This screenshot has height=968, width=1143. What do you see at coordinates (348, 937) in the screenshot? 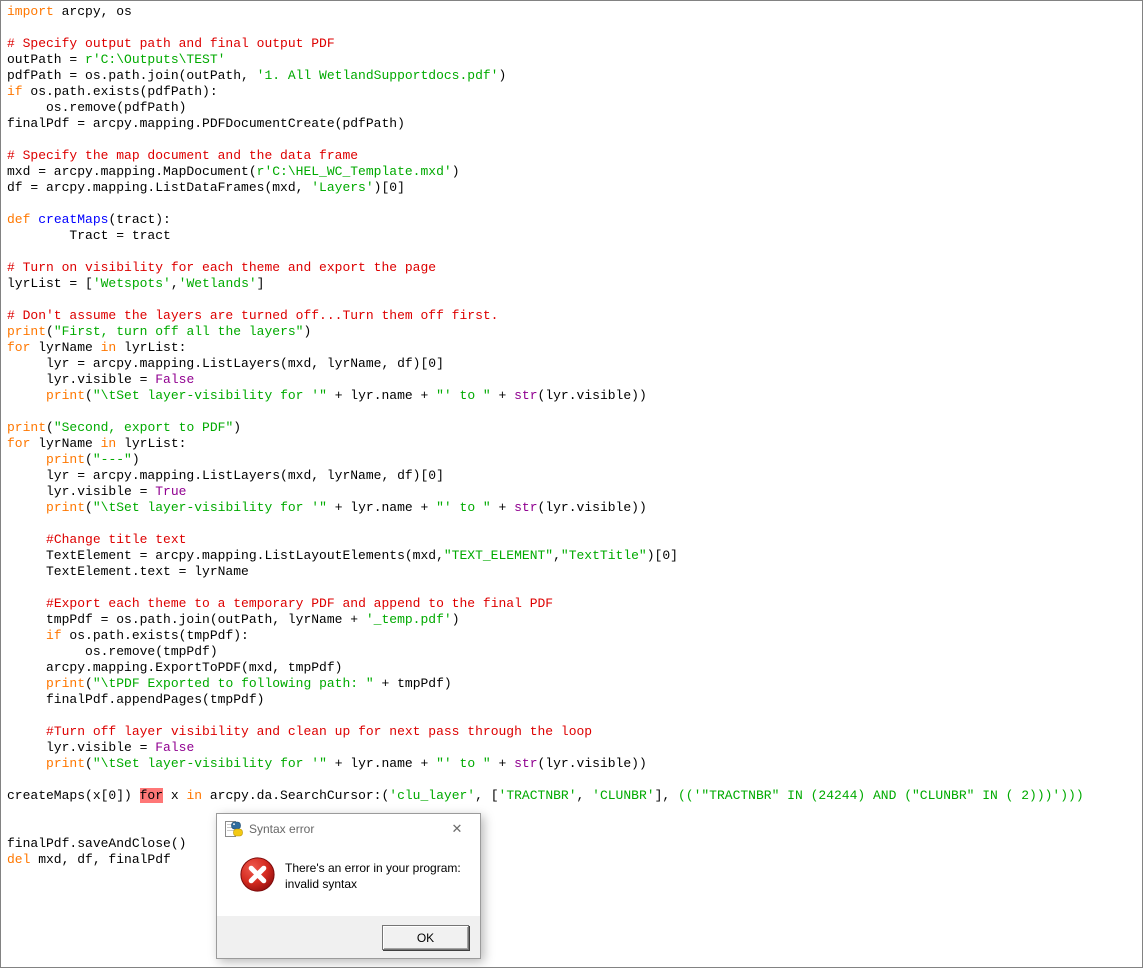
I see `dialog-footer: OK` at bounding box center [348, 937].